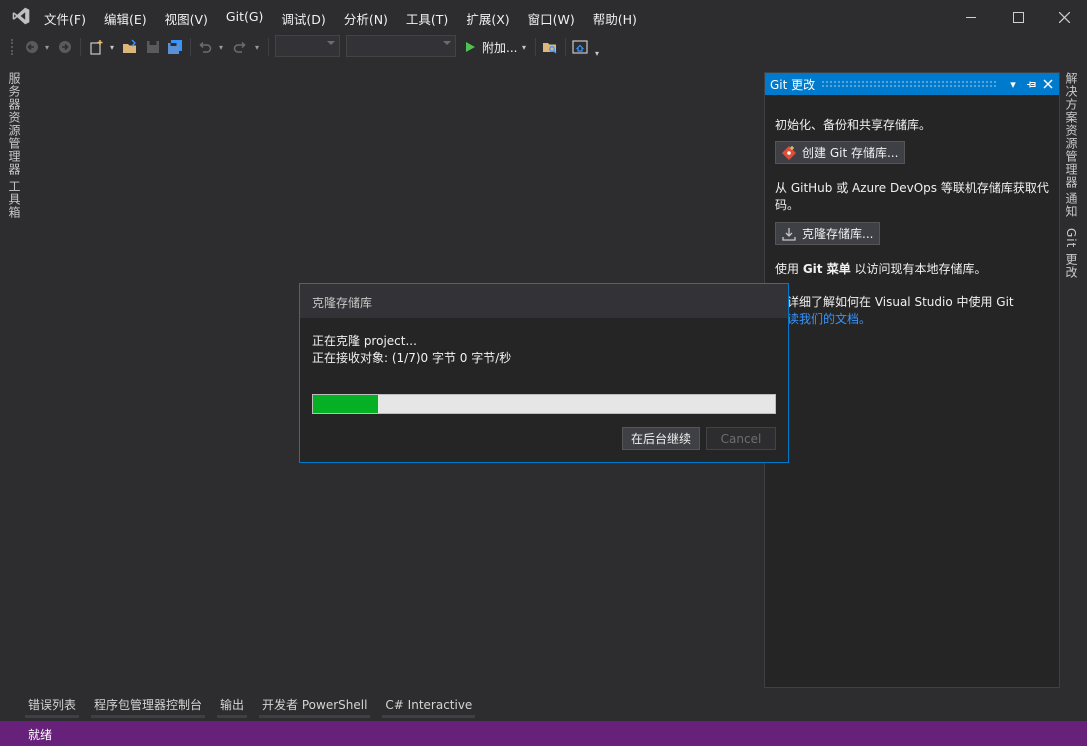 This screenshot has width=1087, height=746. I want to click on menu-git: Git(G), so click(245, 18).